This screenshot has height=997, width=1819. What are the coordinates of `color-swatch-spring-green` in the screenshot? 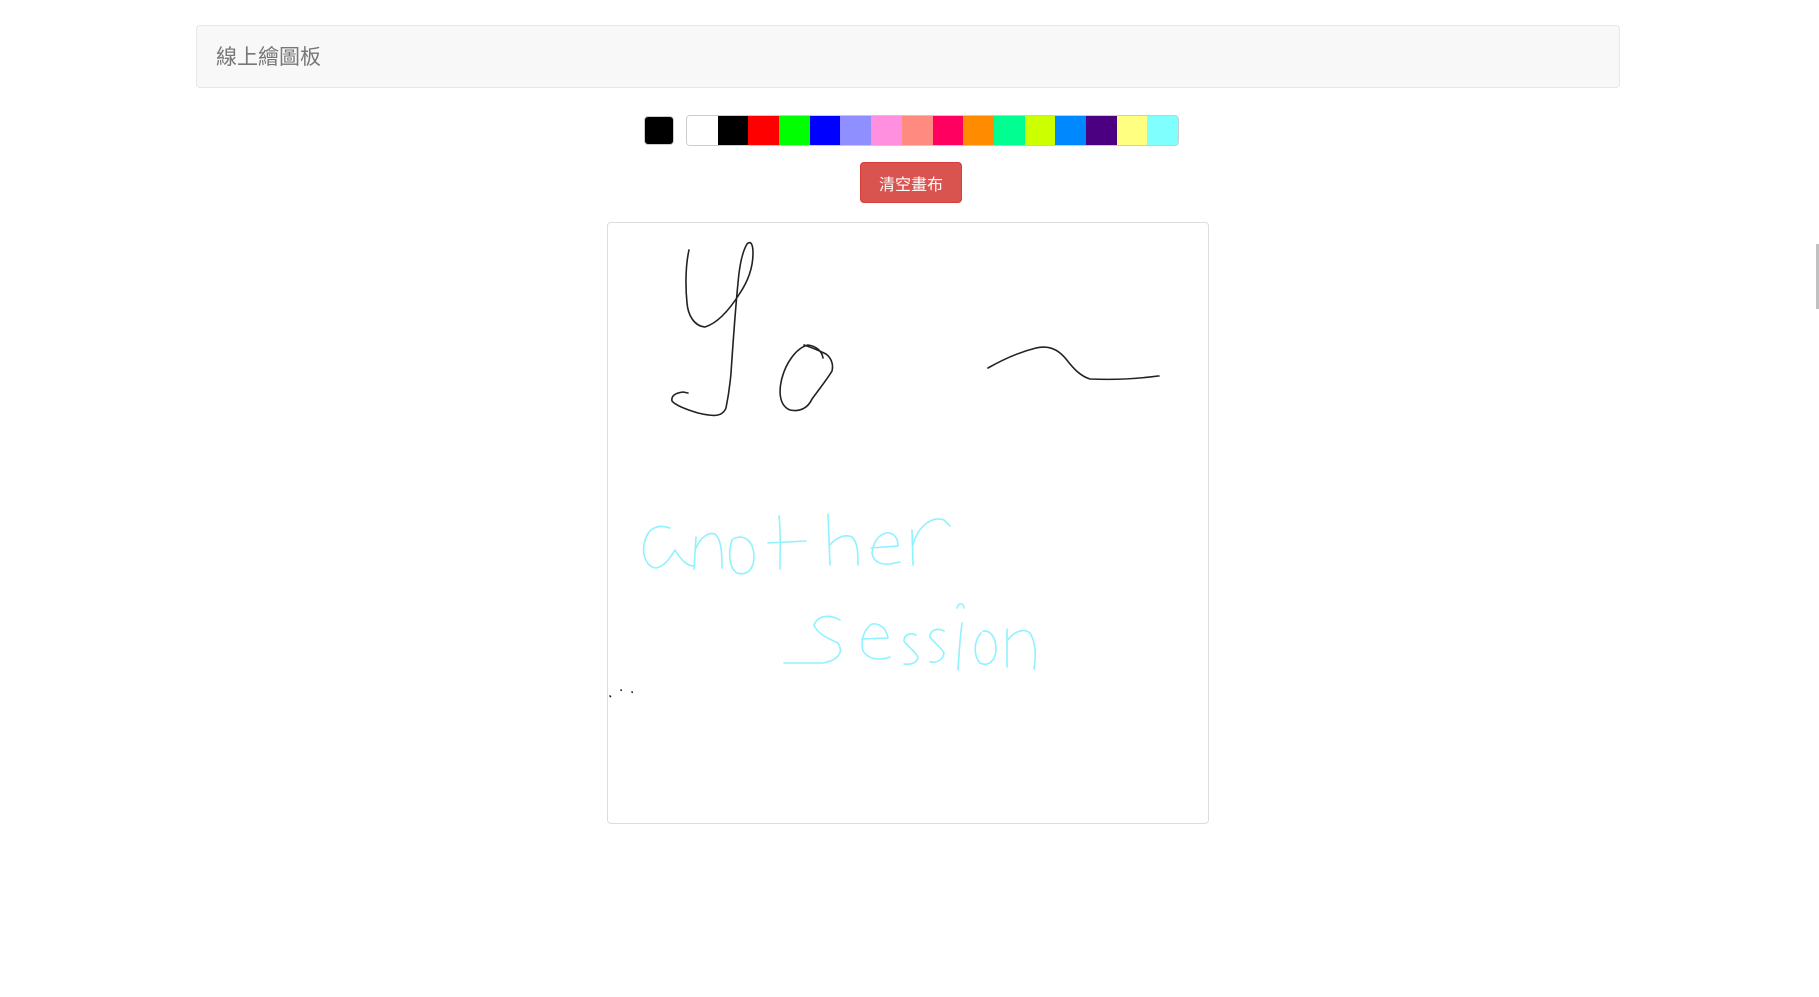 It's located at (1009, 130).